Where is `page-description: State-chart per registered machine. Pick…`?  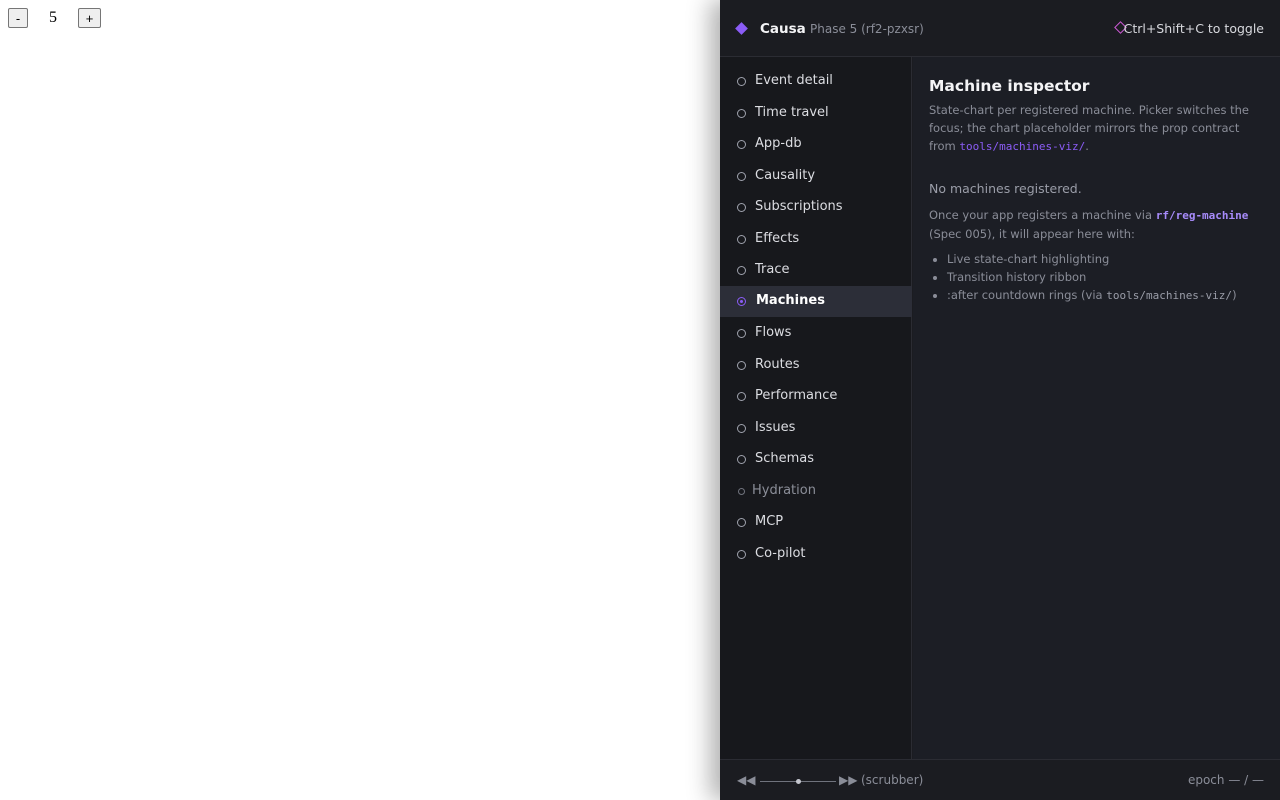
page-description: State-chart per registered machine. Pick… is located at coordinates (1096, 128).